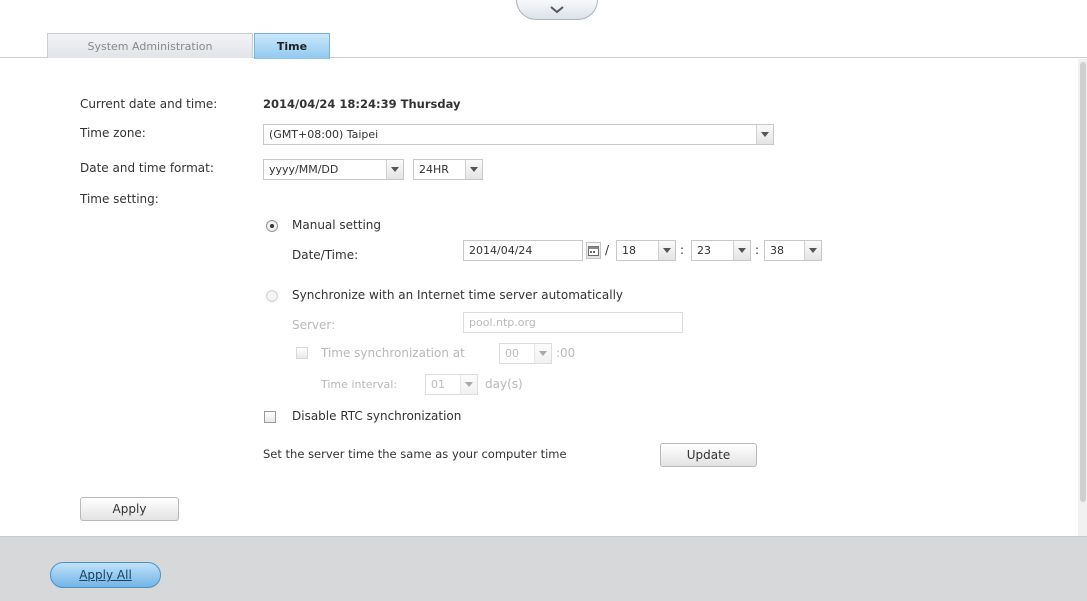 Image resolution: width=1087 pixels, height=601 pixels. What do you see at coordinates (512, 353) in the screenshot?
I see `sync-hour-value: 00` at bounding box center [512, 353].